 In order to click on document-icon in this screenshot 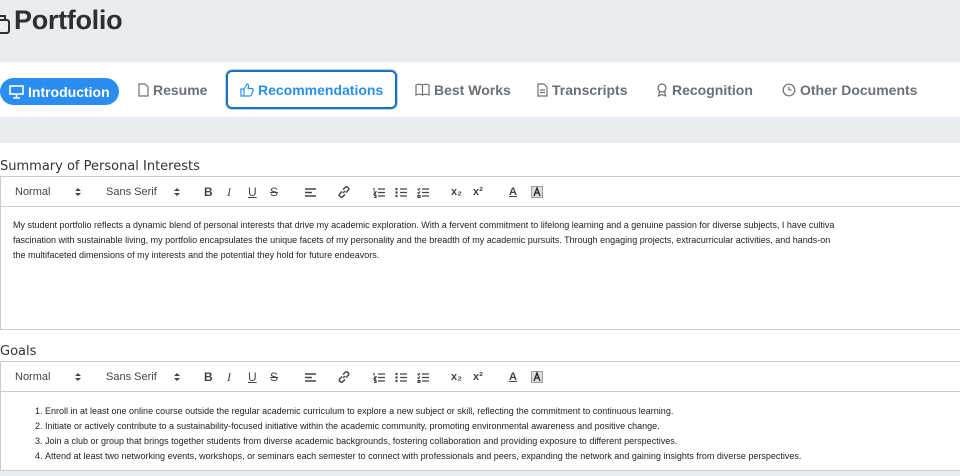, I will do `click(143, 89)`.